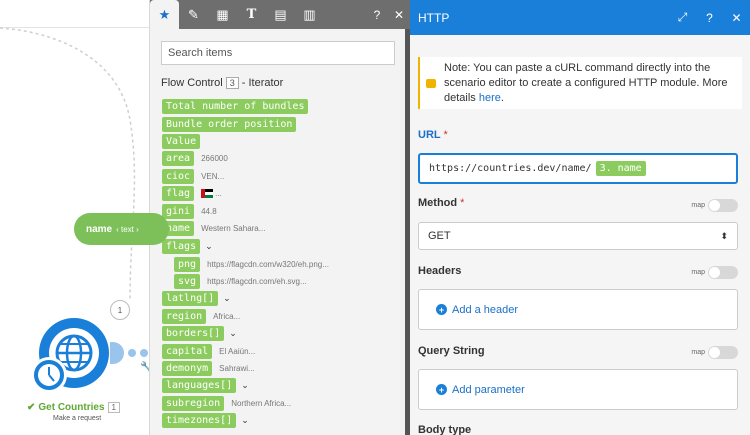  What do you see at coordinates (49, 375) in the screenshot?
I see `clock-icon` at bounding box center [49, 375].